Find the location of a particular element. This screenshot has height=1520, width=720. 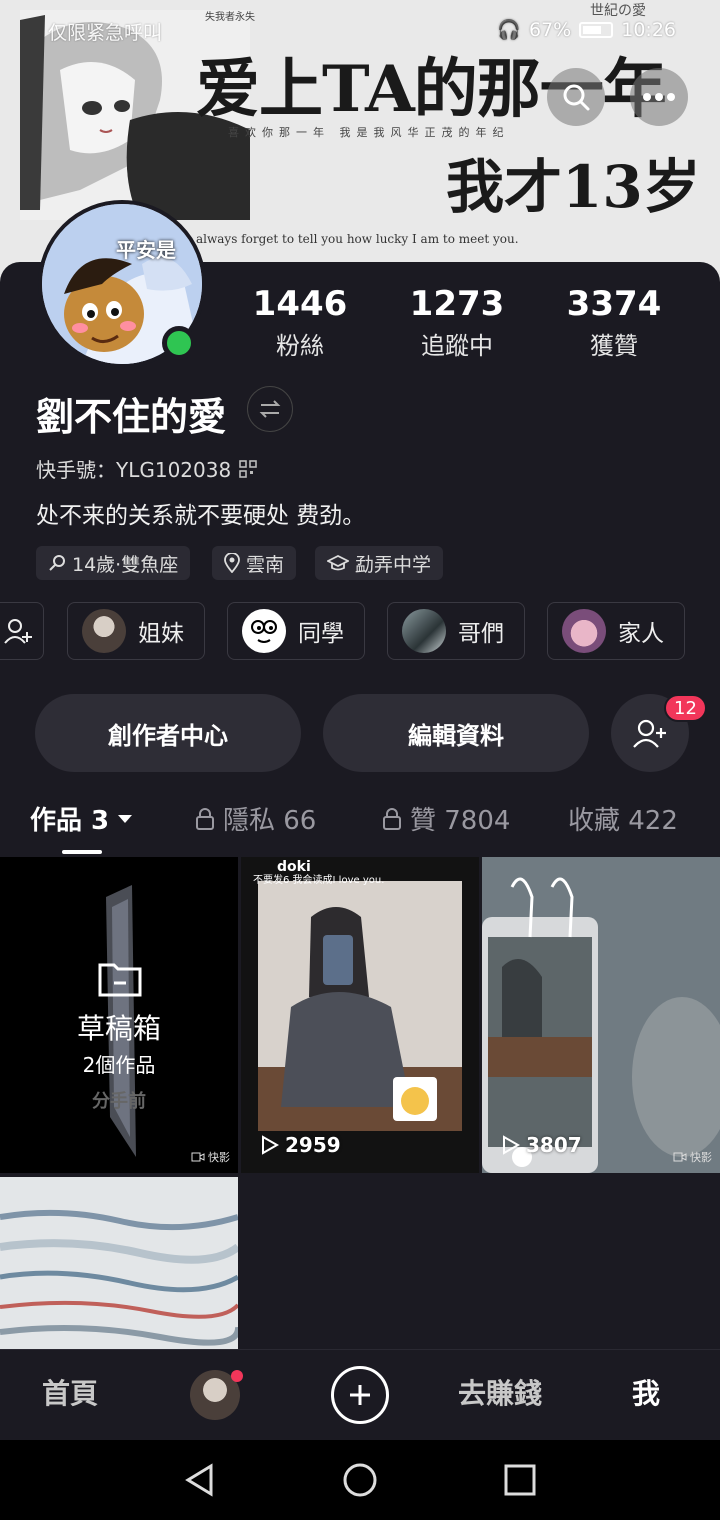

tag-age-zodiac-label: 14歲·雙魚座 is located at coordinates (125, 564).